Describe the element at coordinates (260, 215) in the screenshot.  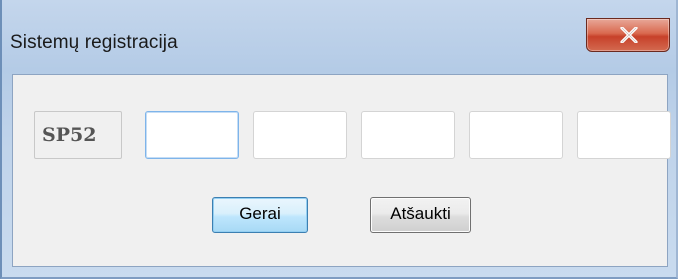
I see `ok-button: Gerai` at that location.